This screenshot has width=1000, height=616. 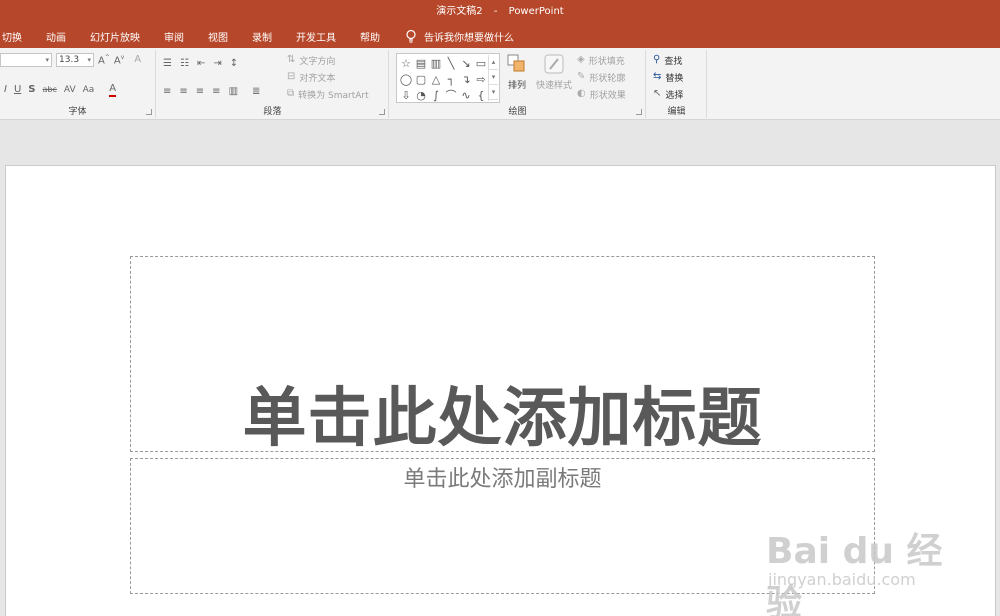 What do you see at coordinates (201, 64) in the screenshot?
I see `decrease-indent-icon: ⇤` at bounding box center [201, 64].